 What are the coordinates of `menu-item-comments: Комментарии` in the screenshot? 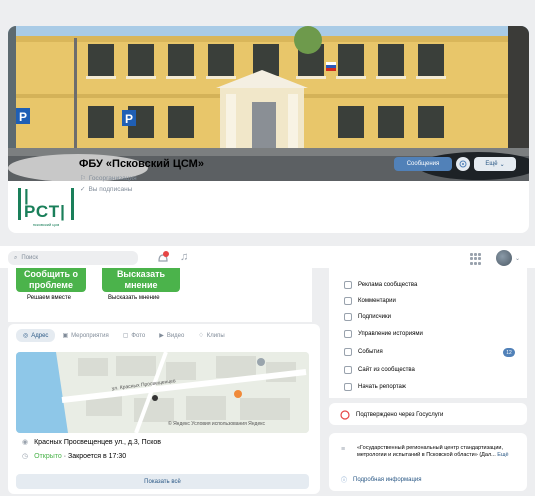 It's located at (370, 301).